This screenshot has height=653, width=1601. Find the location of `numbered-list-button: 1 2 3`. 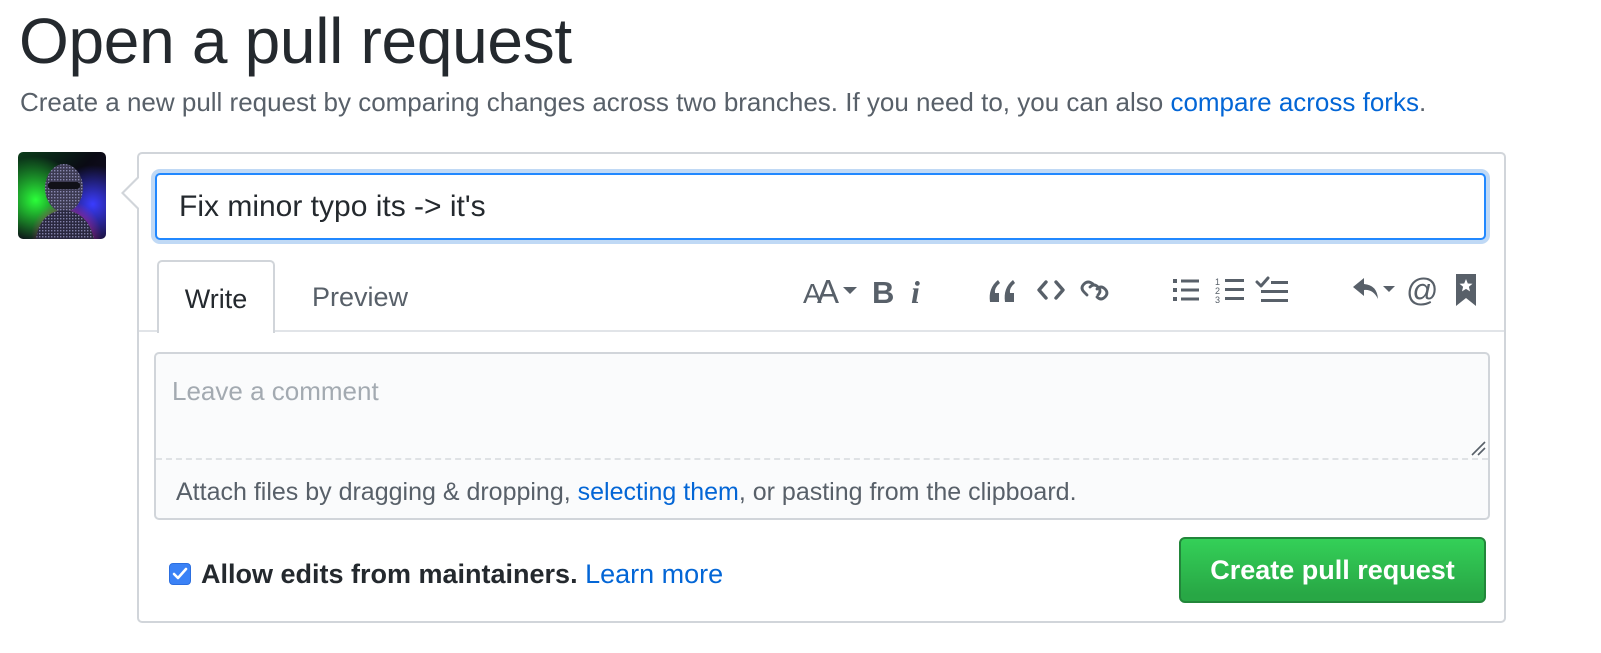

numbered-list-button: 1 2 3 is located at coordinates (1230, 290).